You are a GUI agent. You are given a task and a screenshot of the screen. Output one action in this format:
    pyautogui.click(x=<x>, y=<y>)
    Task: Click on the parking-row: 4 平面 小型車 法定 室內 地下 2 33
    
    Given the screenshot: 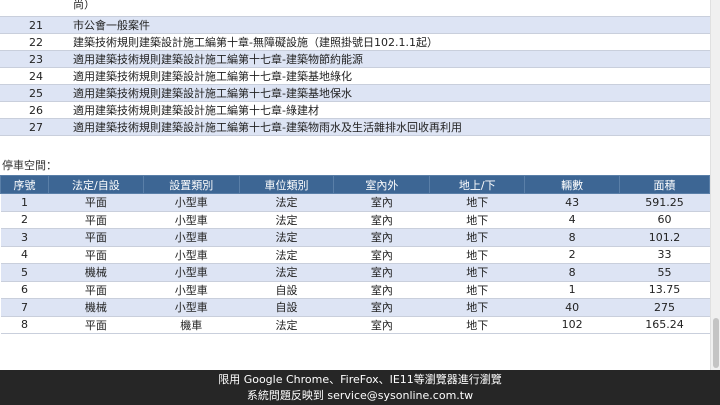 What is the action you would take?
    pyautogui.click(x=355, y=255)
    